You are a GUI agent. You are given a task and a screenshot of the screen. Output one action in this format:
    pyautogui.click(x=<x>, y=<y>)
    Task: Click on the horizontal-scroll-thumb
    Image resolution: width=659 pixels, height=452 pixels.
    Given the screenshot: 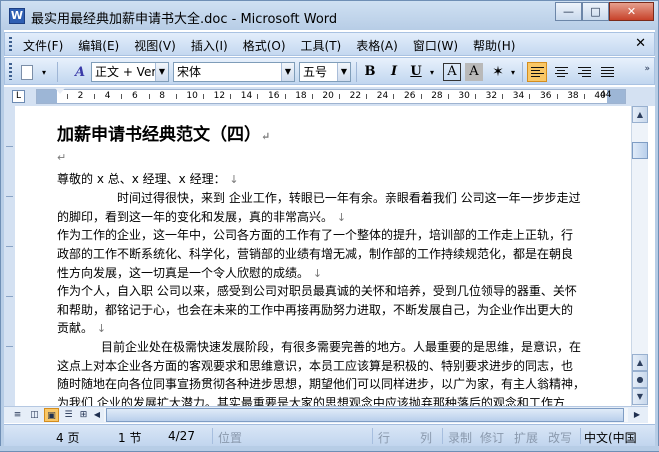 What is the action you would take?
    pyautogui.click(x=365, y=415)
    